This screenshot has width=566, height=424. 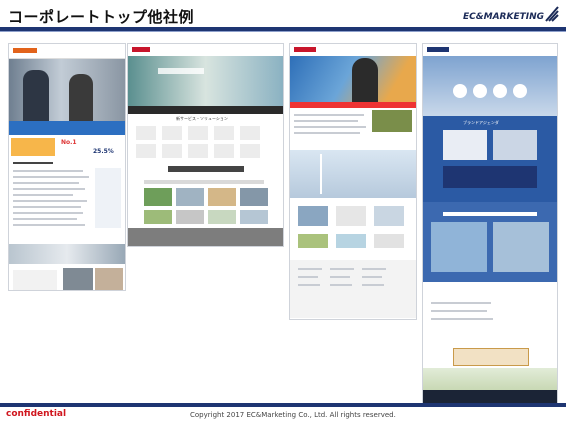 I want to click on site4-hero, so click(x=490, y=86).